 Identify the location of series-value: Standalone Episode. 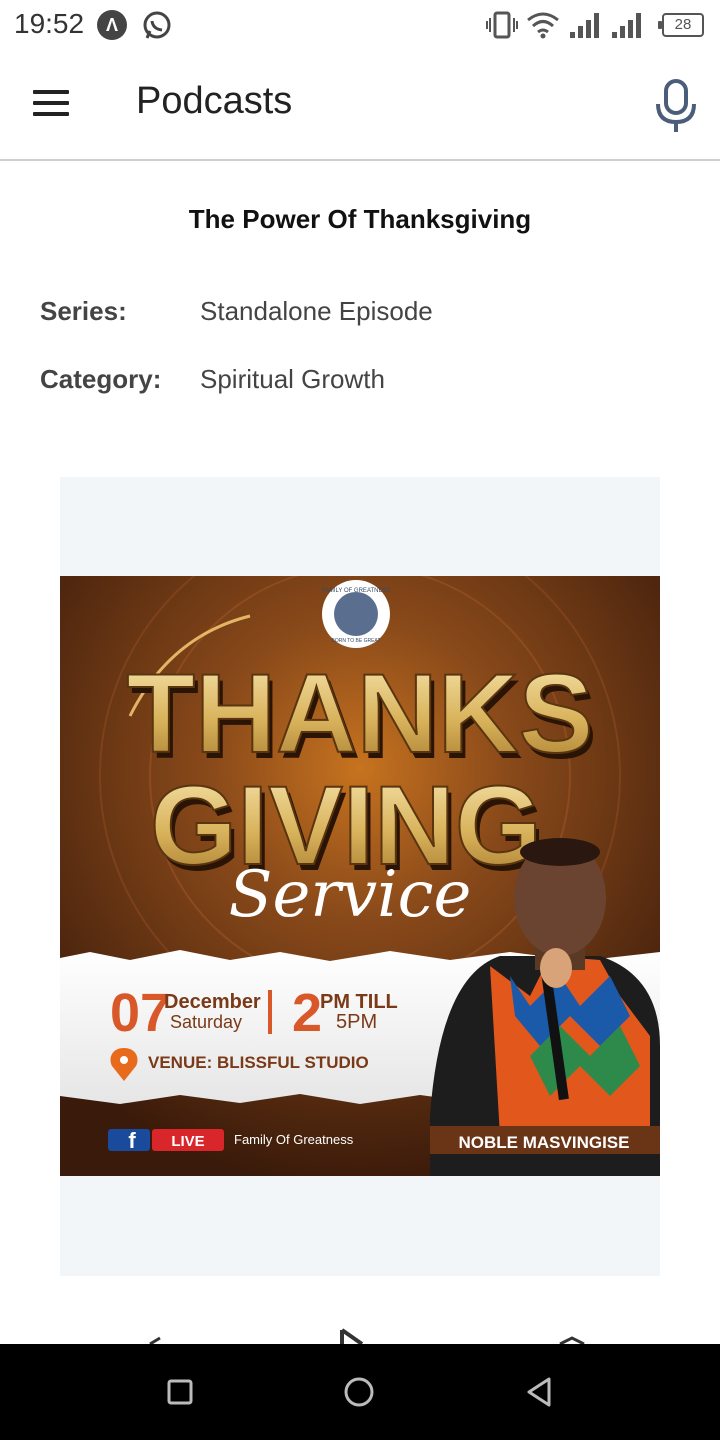
(316, 311).